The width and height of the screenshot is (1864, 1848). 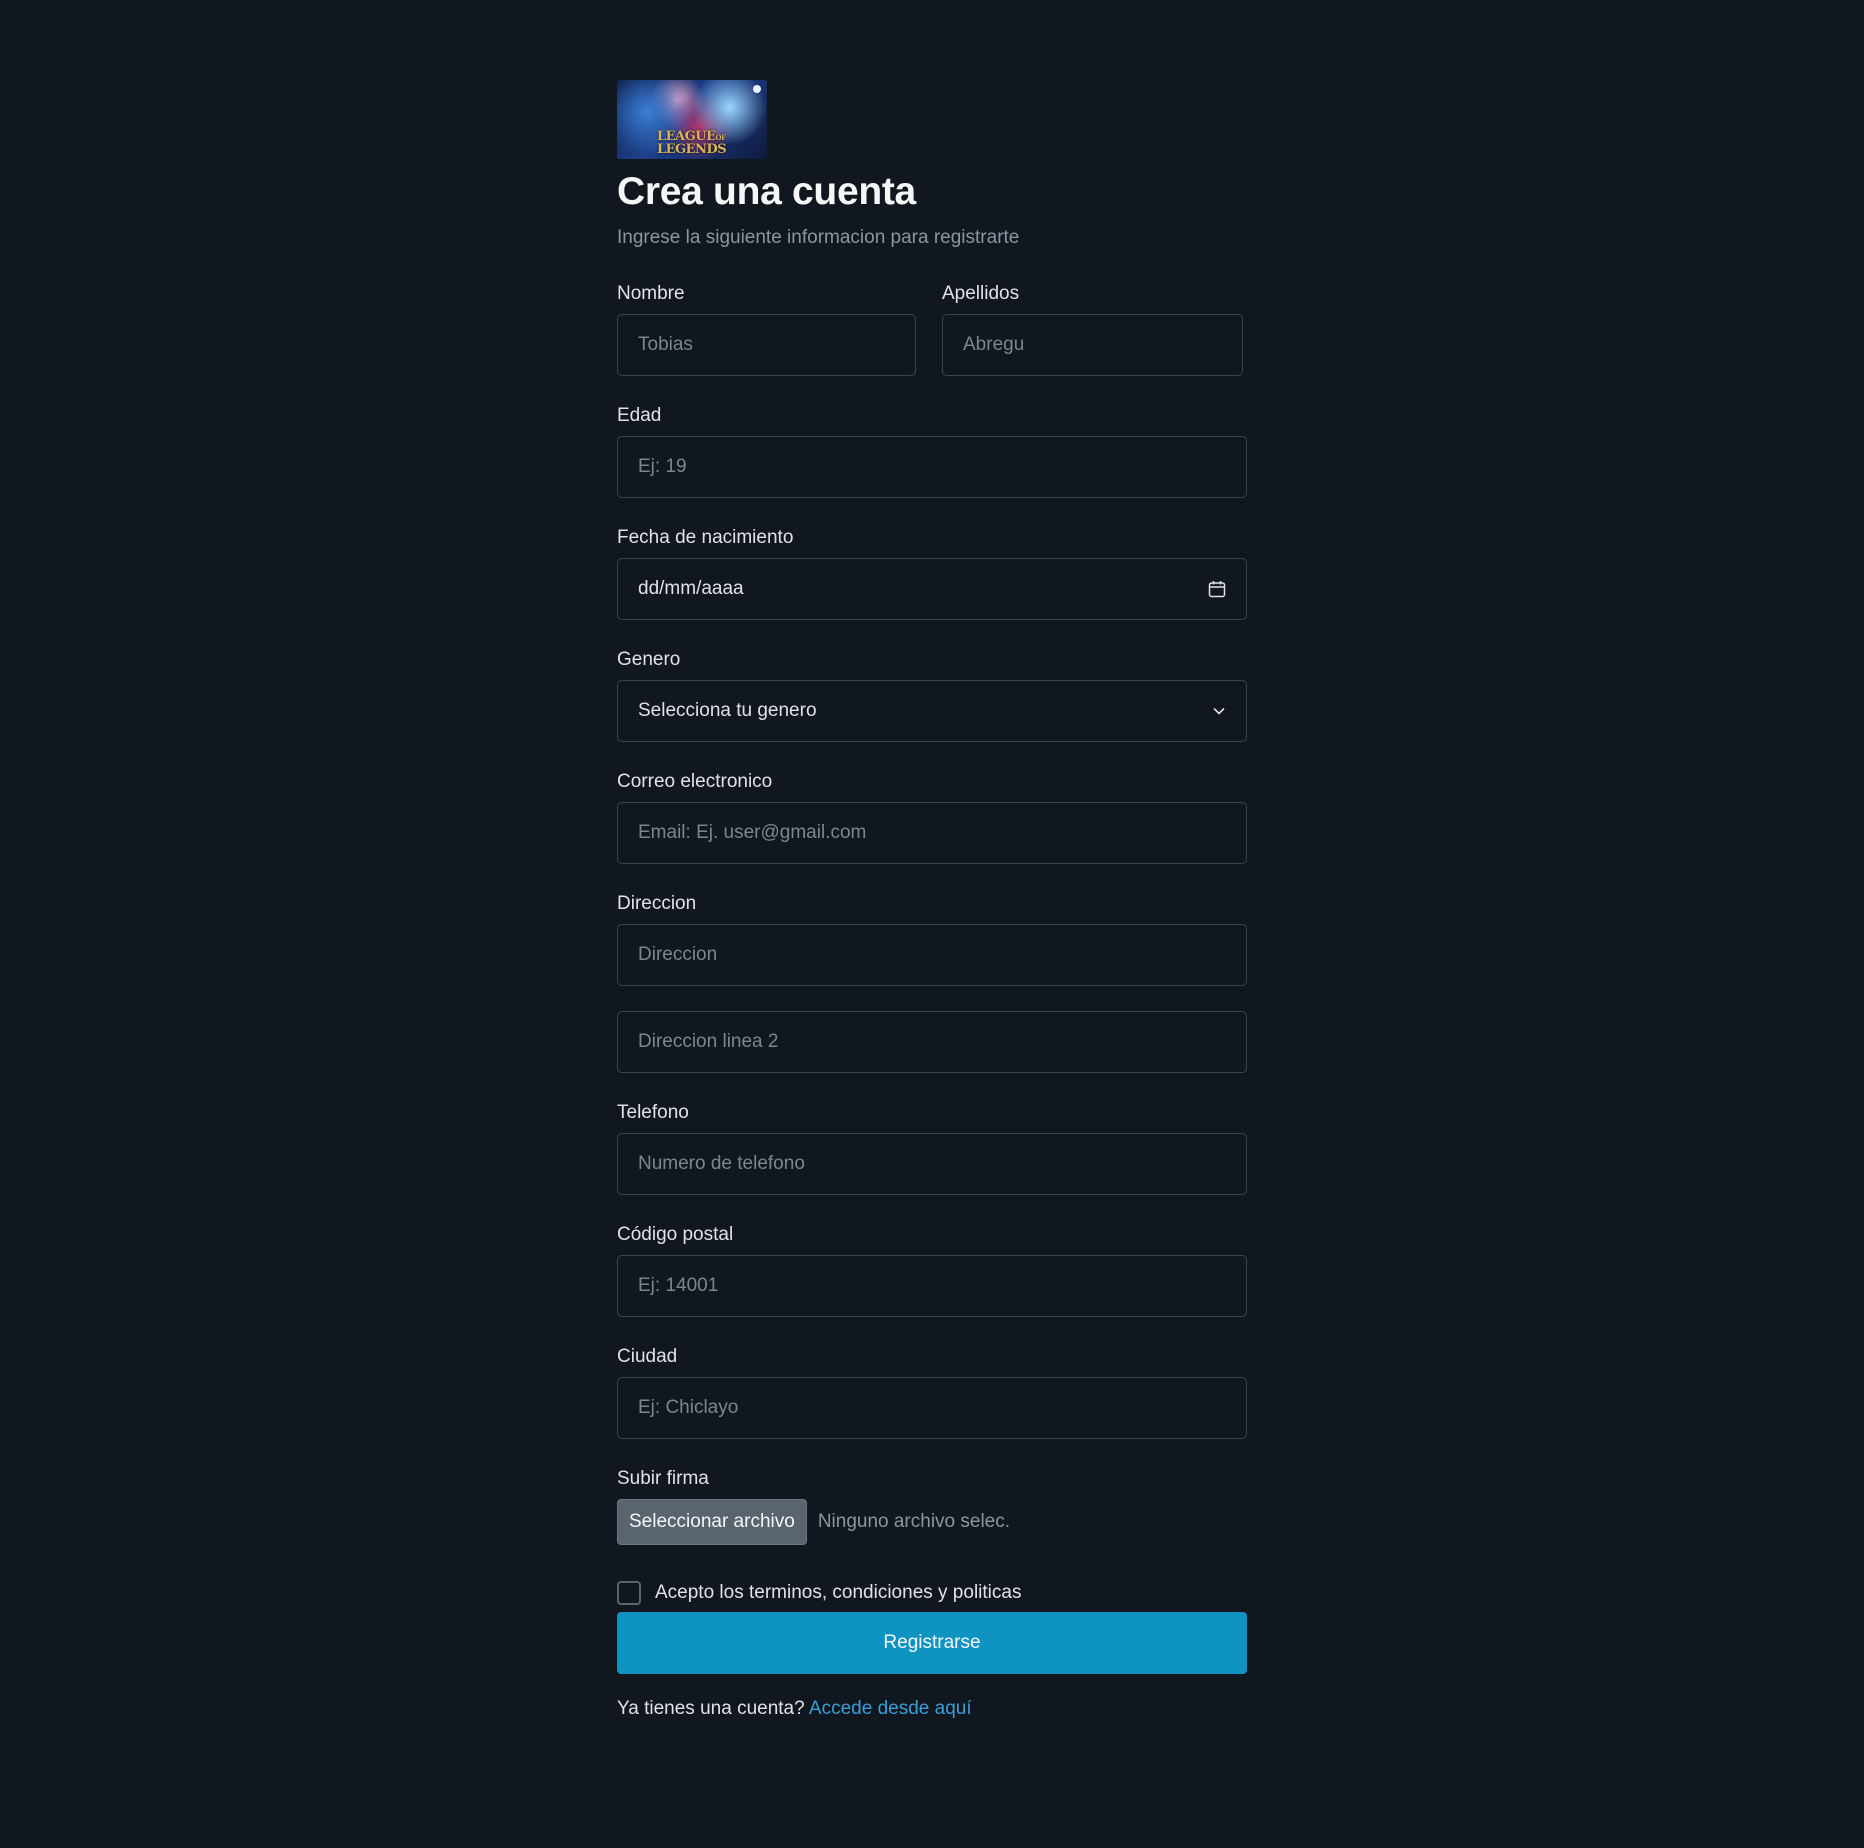 I want to click on ciudad-input, so click(x=932, y=1408).